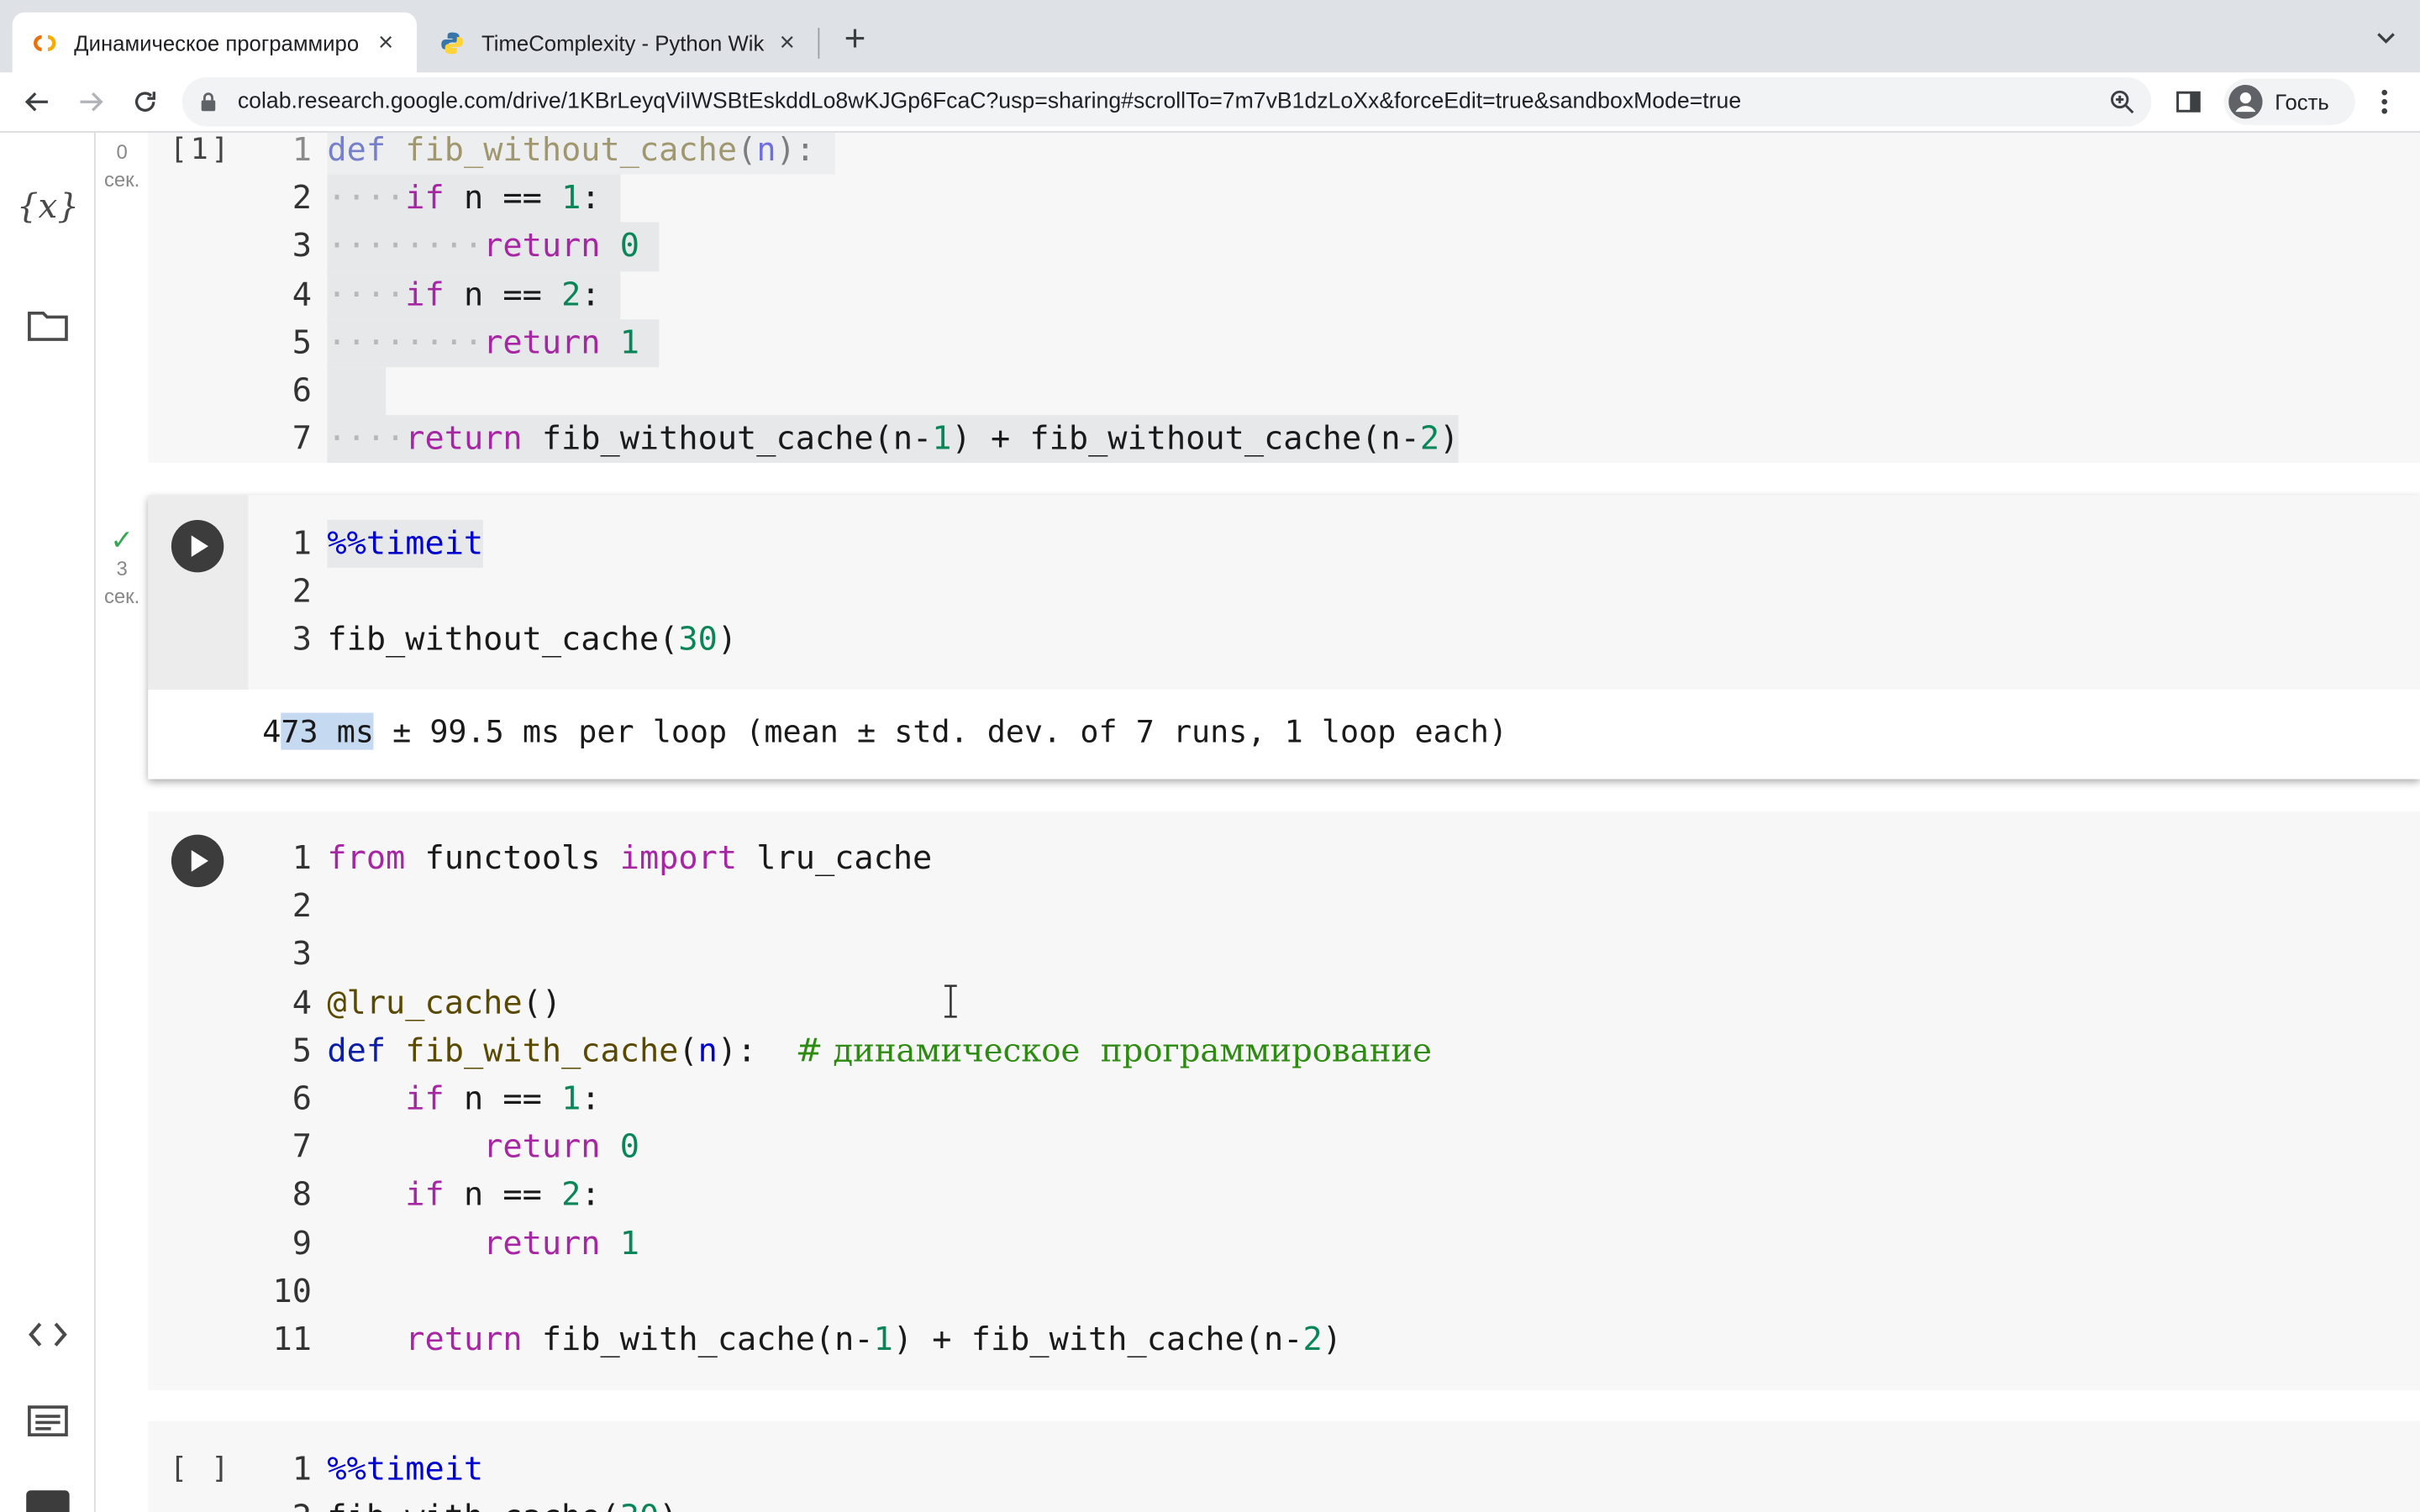 Image resolution: width=2420 pixels, height=1512 pixels. What do you see at coordinates (48, 1335) in the screenshot?
I see `code-snippets-icon` at bounding box center [48, 1335].